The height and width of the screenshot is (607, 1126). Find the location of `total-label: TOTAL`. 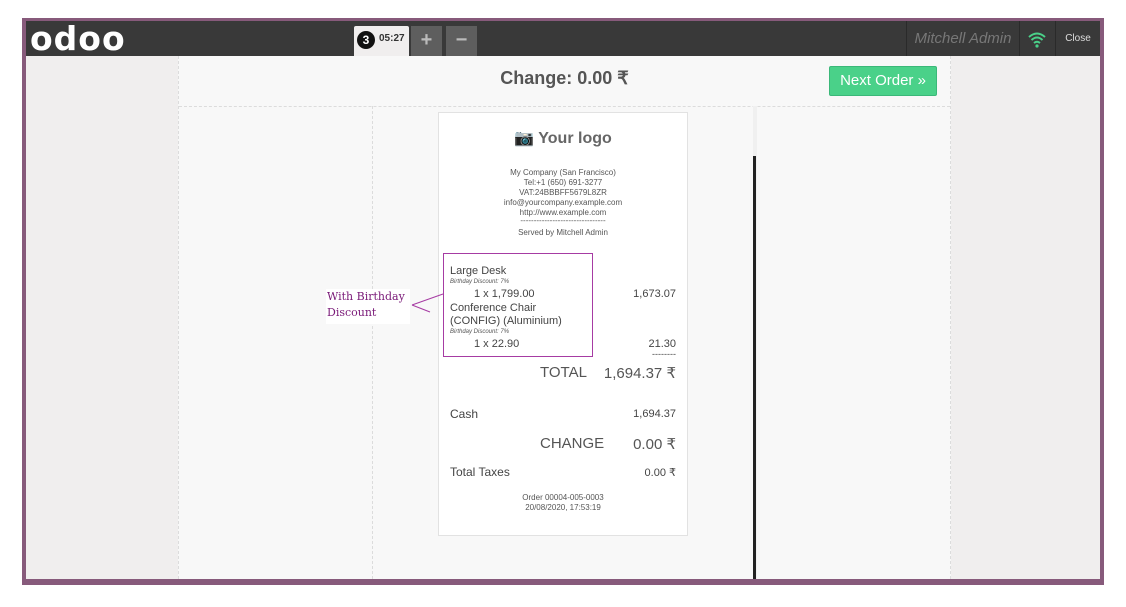

total-label: TOTAL is located at coordinates (563, 372).